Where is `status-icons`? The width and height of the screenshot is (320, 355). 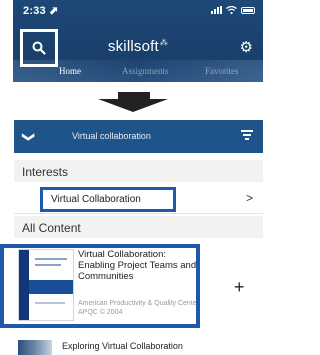
status-icons is located at coordinates (233, 10).